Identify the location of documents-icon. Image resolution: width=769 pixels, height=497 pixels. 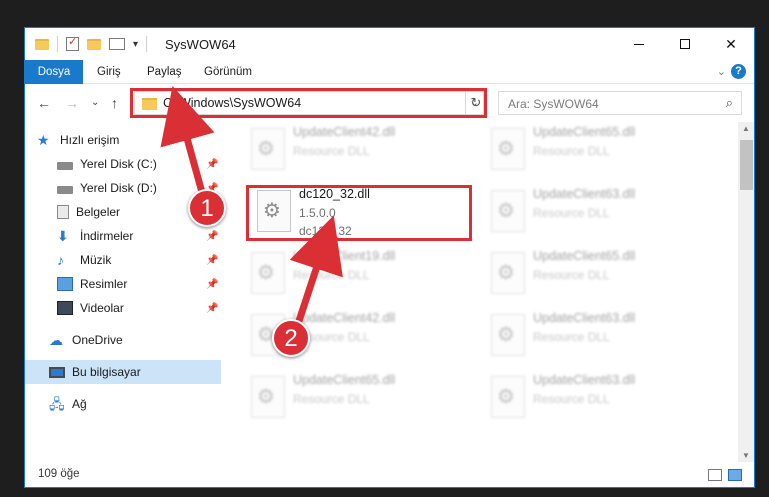
(63, 212).